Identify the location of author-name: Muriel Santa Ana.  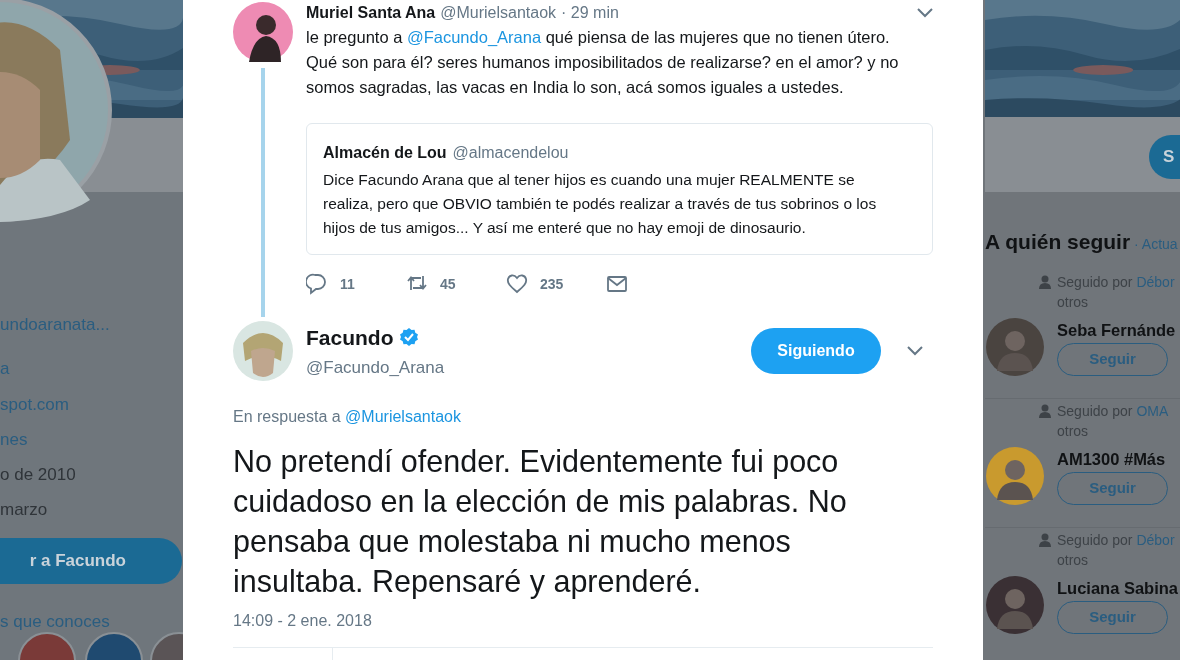
(371, 13).